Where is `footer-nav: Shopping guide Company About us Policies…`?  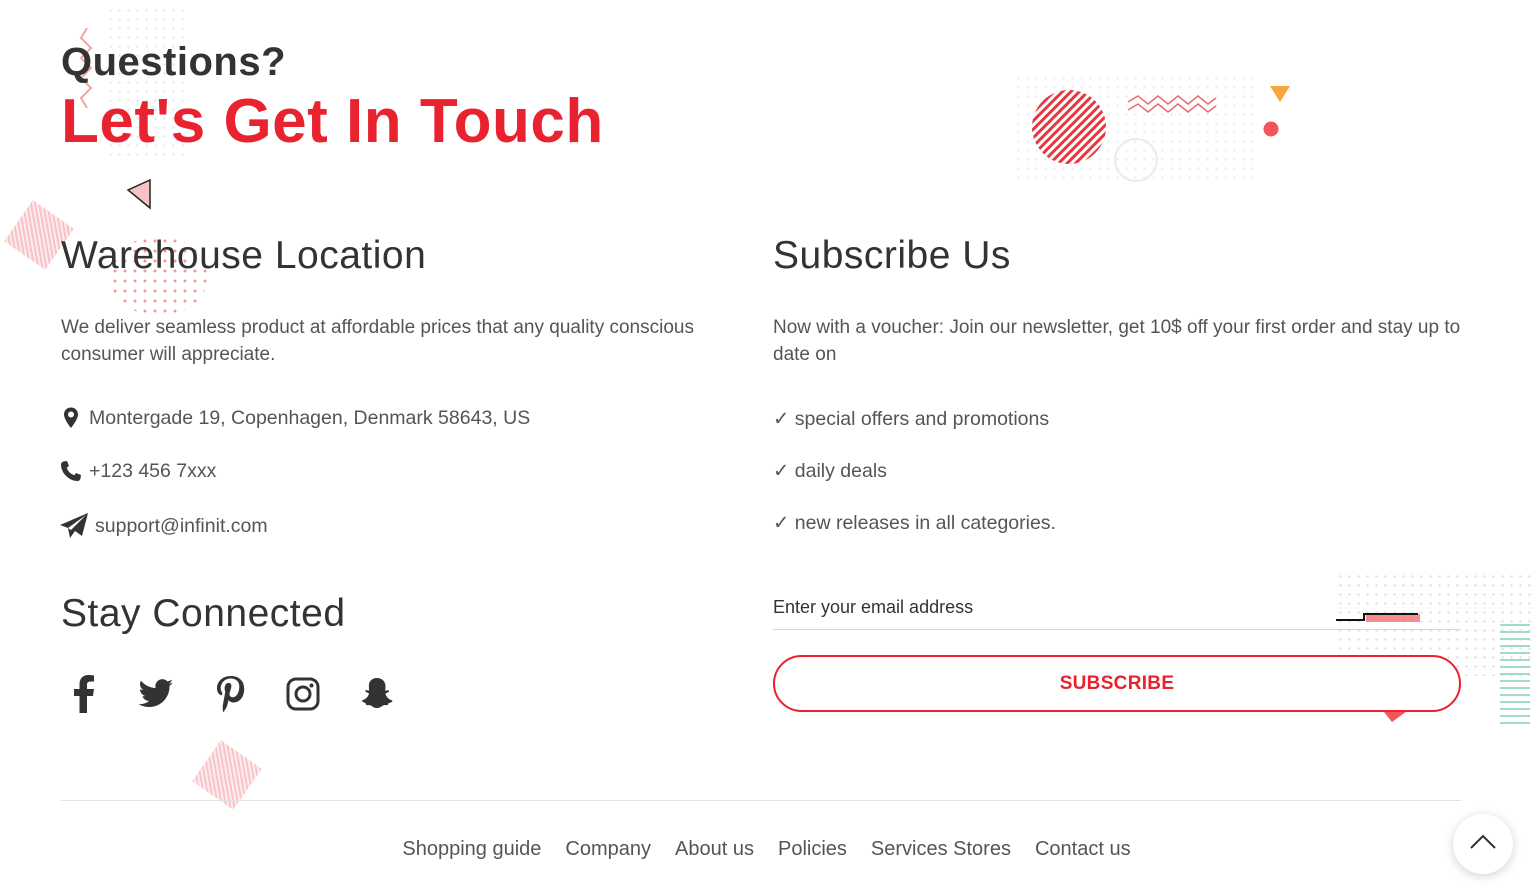
footer-nav: Shopping guide Company About us Policies… is located at coordinates (766, 849).